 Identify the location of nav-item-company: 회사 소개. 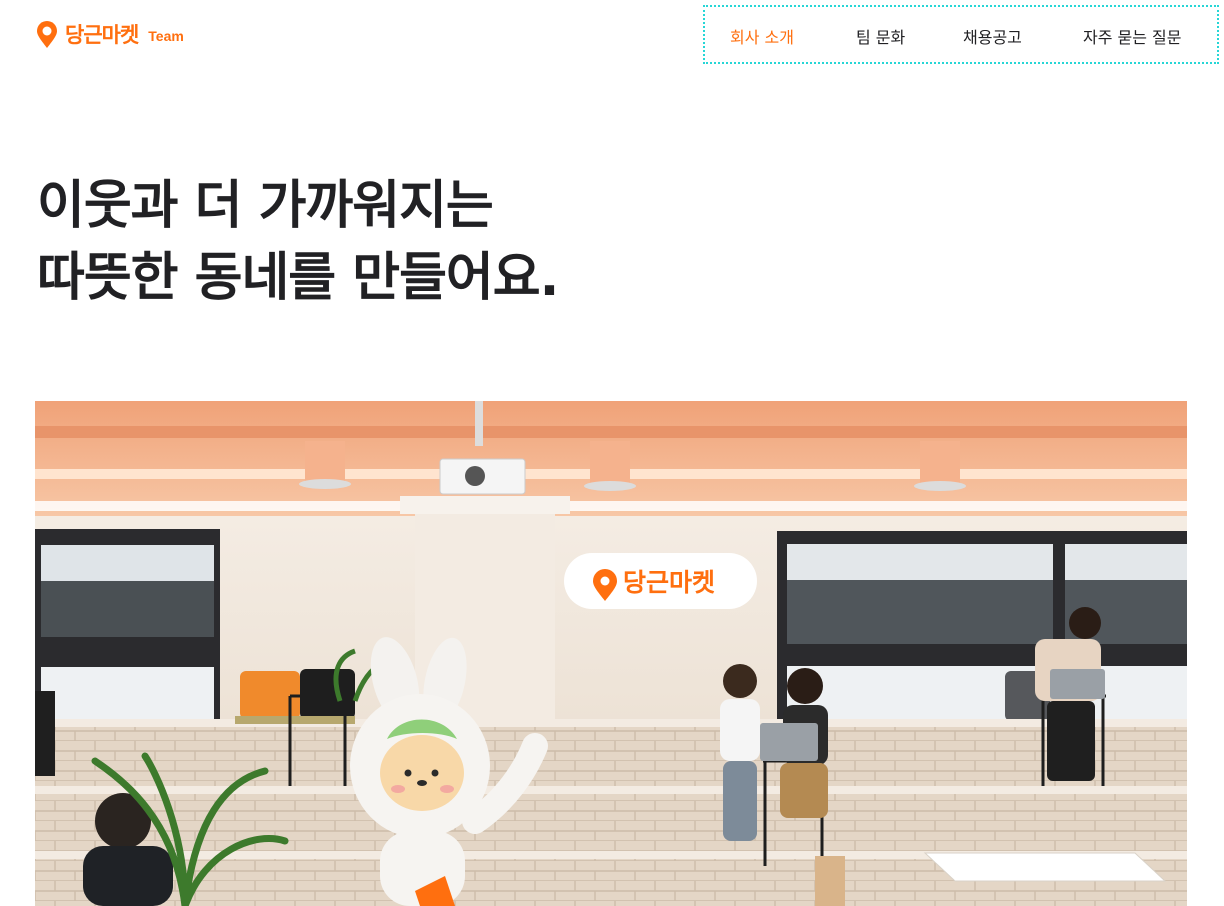
(762, 36).